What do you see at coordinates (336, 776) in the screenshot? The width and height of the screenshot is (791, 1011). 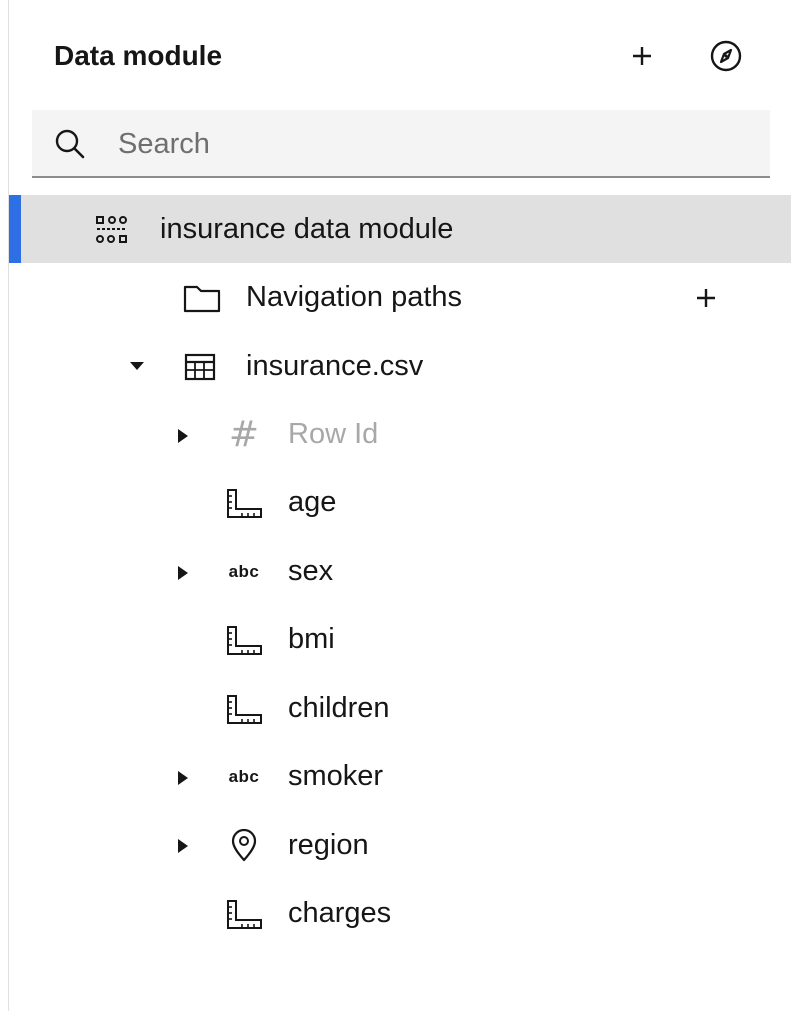 I see `column-label: smoker` at bounding box center [336, 776].